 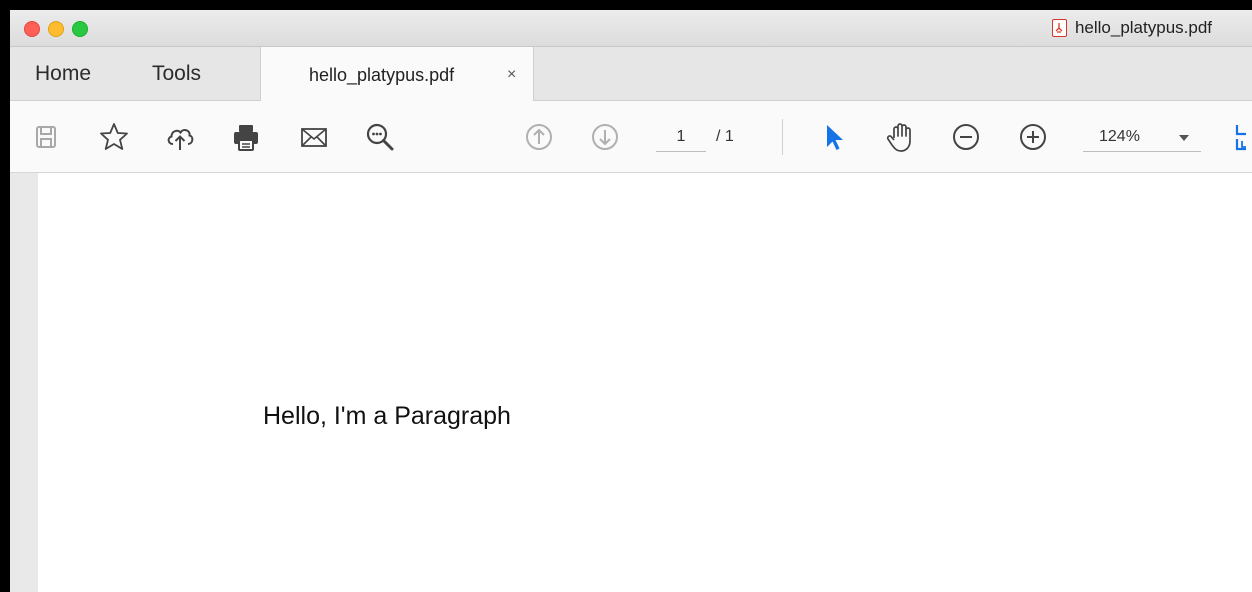 I want to click on zoom-value: 124%, so click(x=1119, y=136).